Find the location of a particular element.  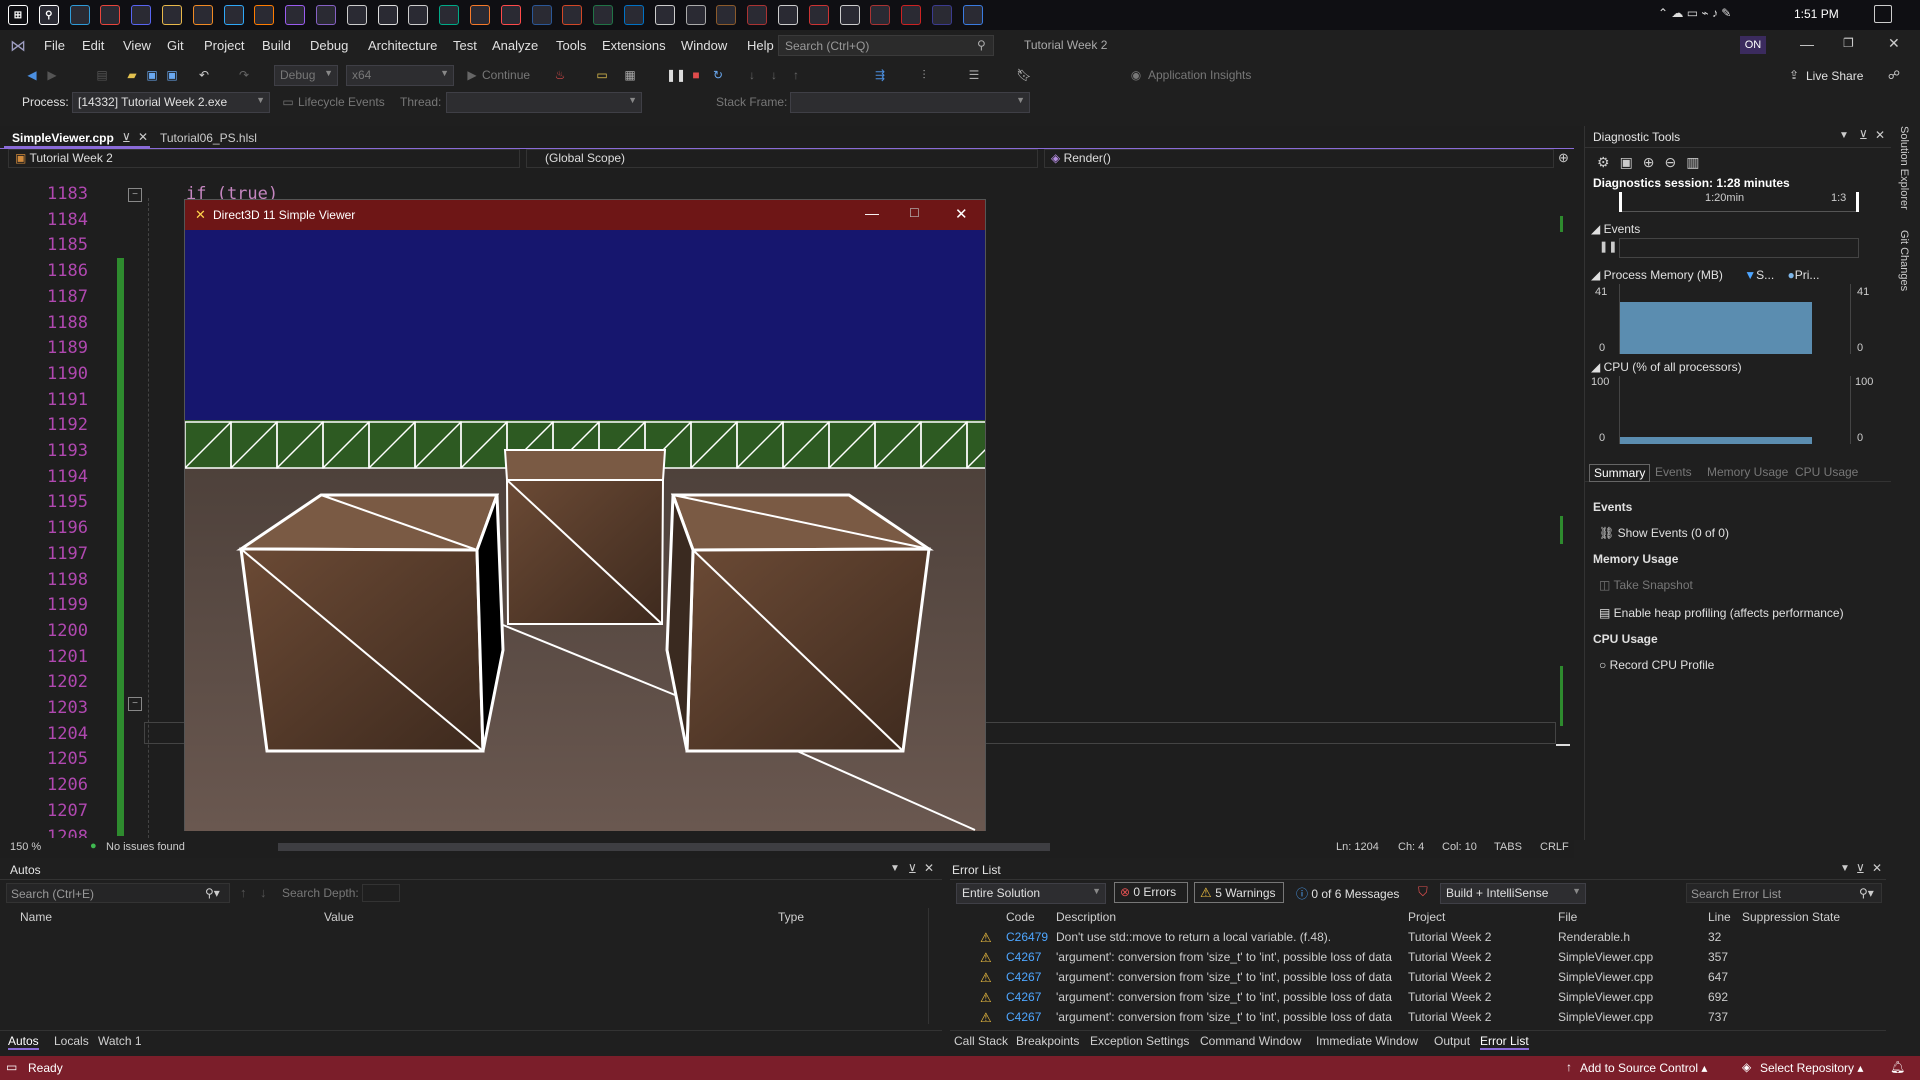

column-value: Value is located at coordinates (339, 917).